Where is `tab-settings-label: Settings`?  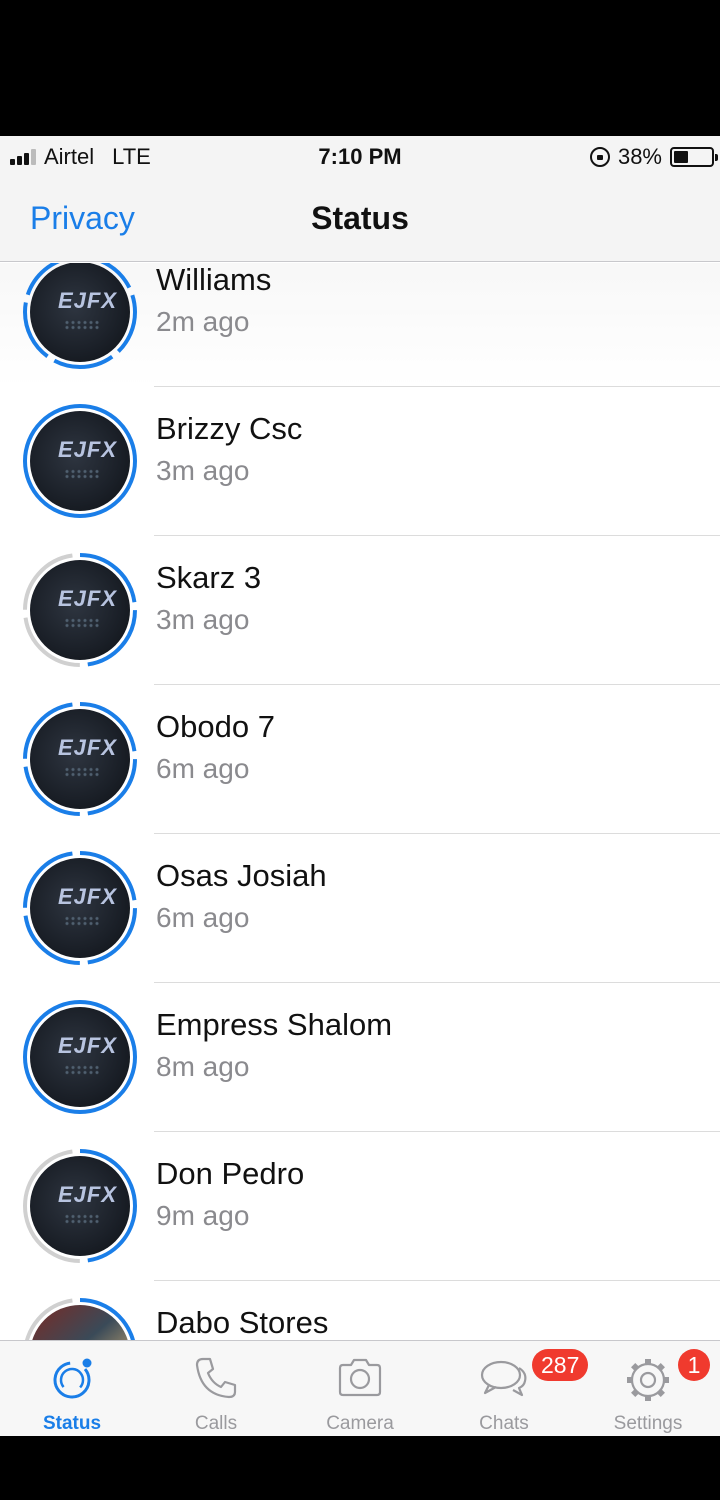 tab-settings-label: Settings is located at coordinates (648, 1423).